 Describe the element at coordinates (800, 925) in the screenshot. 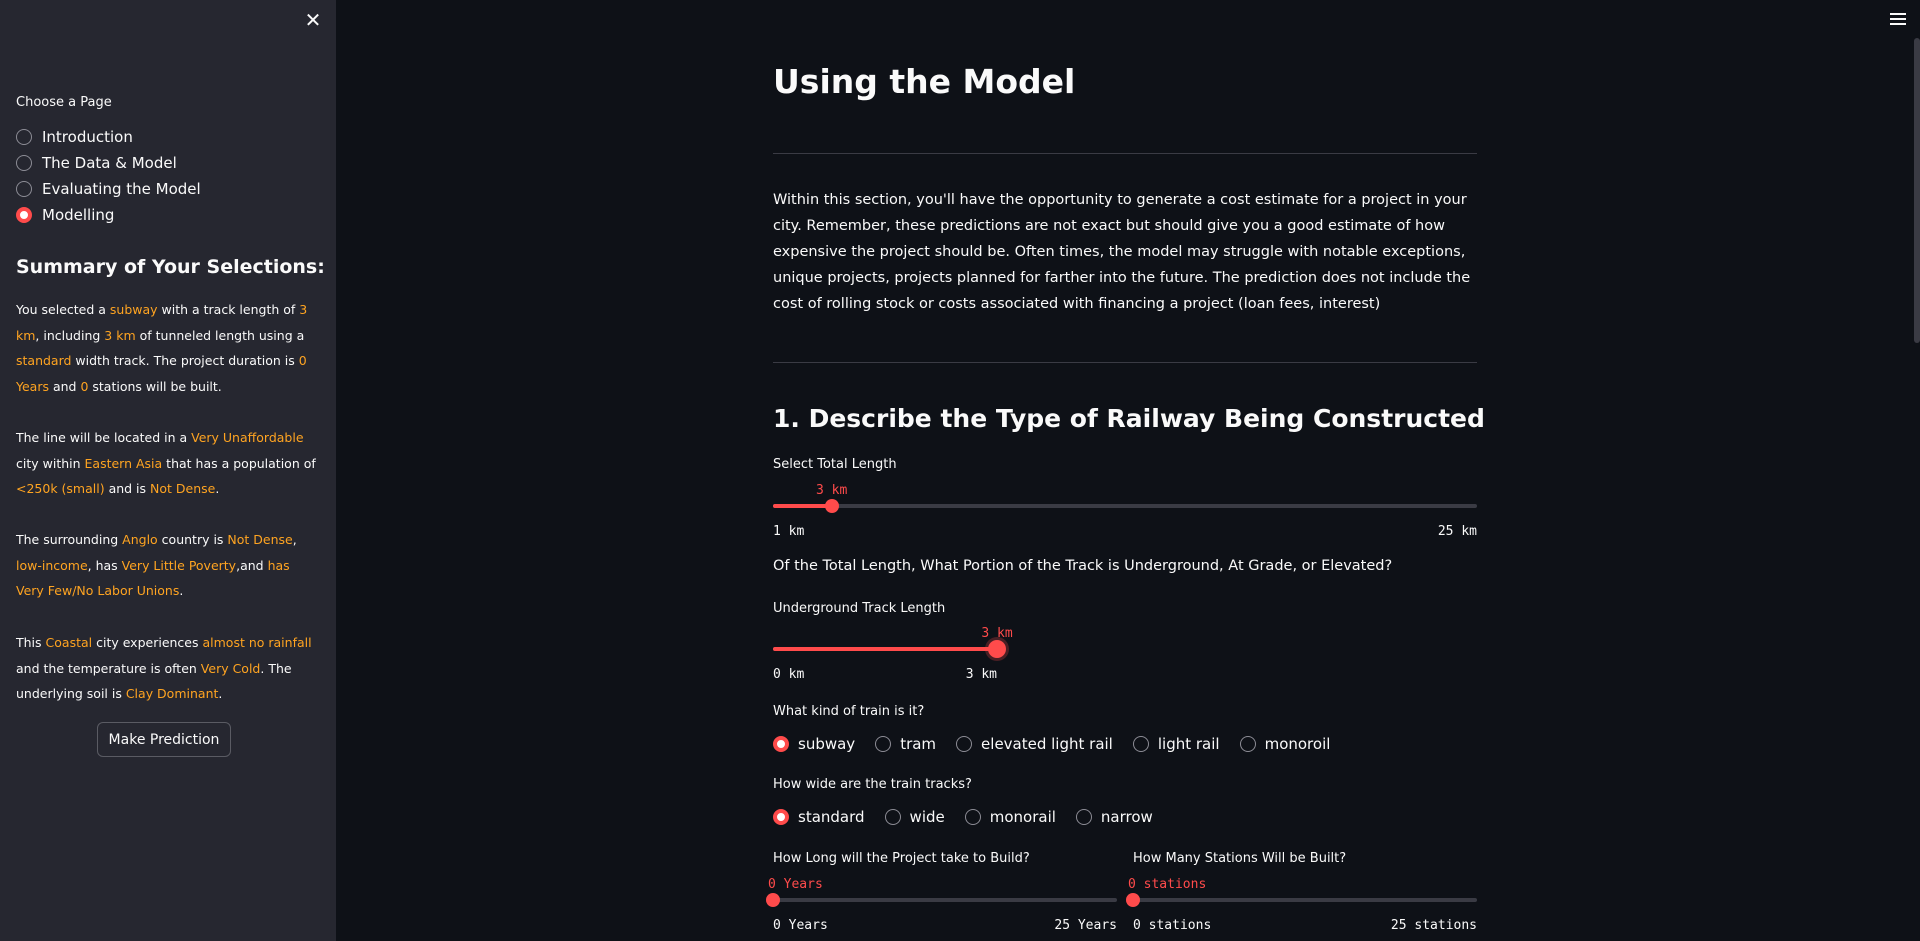

I see `slider-min-label: 0 Years` at that location.